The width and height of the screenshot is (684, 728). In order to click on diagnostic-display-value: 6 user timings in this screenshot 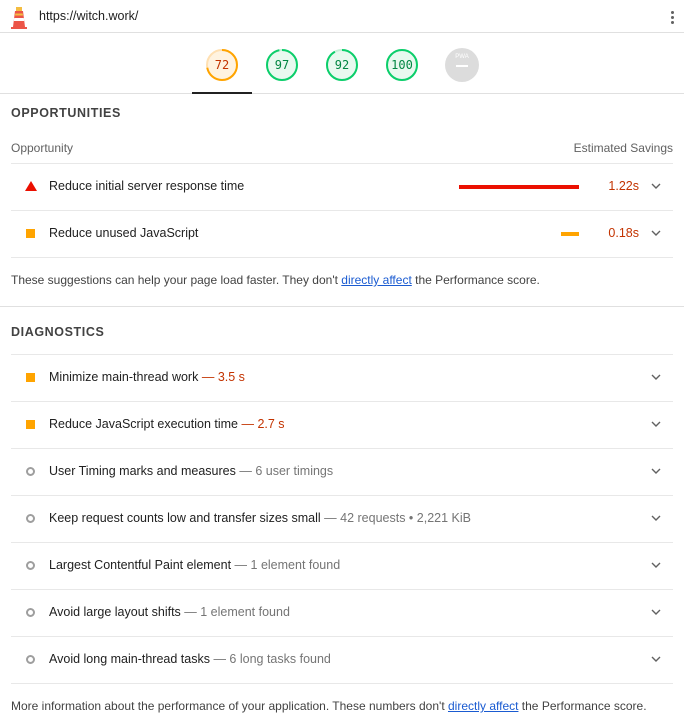, I will do `click(294, 471)`.